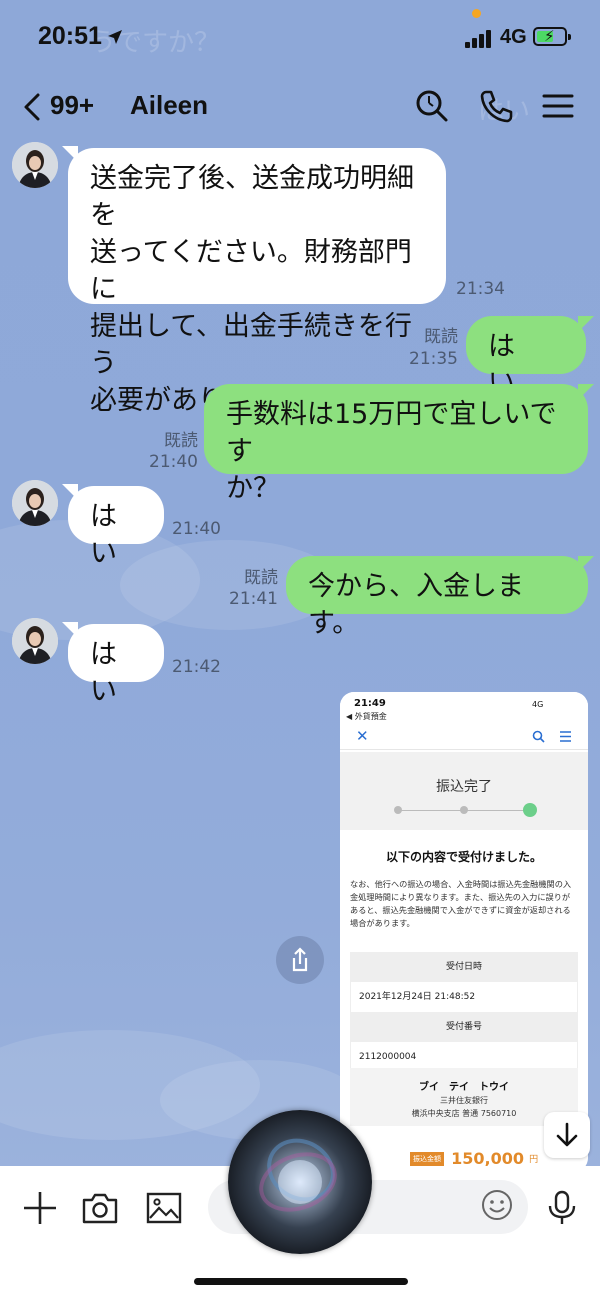  What do you see at coordinates (480, 38) in the screenshot?
I see `cellular-signal-icon` at bounding box center [480, 38].